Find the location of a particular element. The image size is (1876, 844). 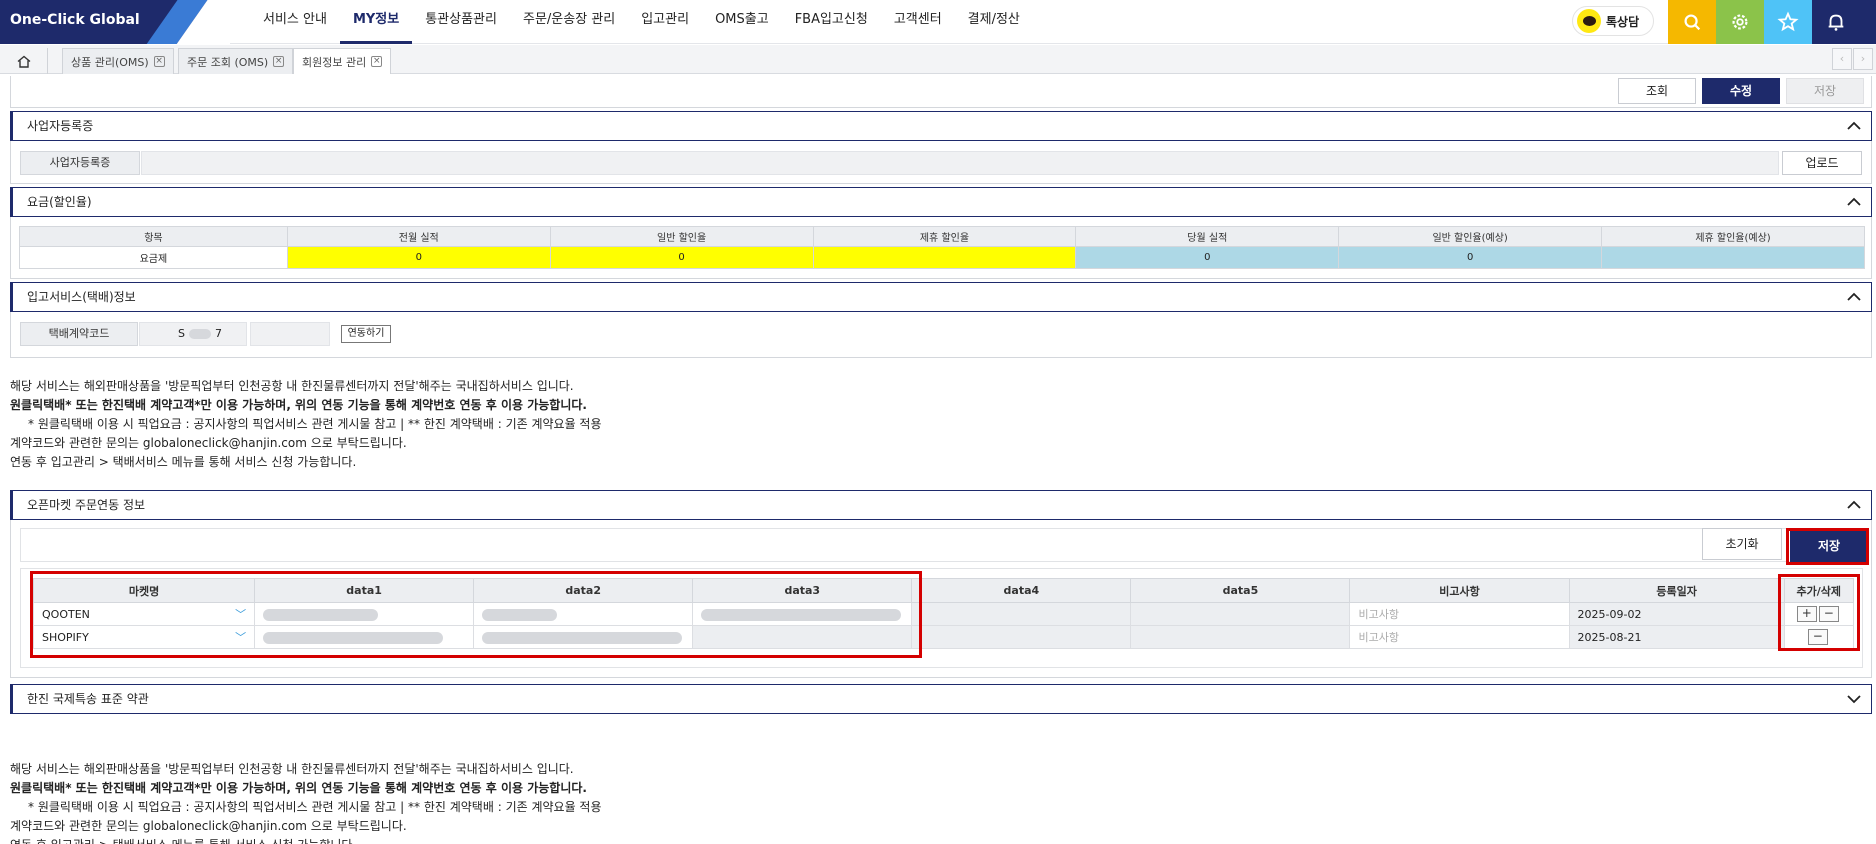

section-business-license: 사업자등록증 is located at coordinates (941, 126).